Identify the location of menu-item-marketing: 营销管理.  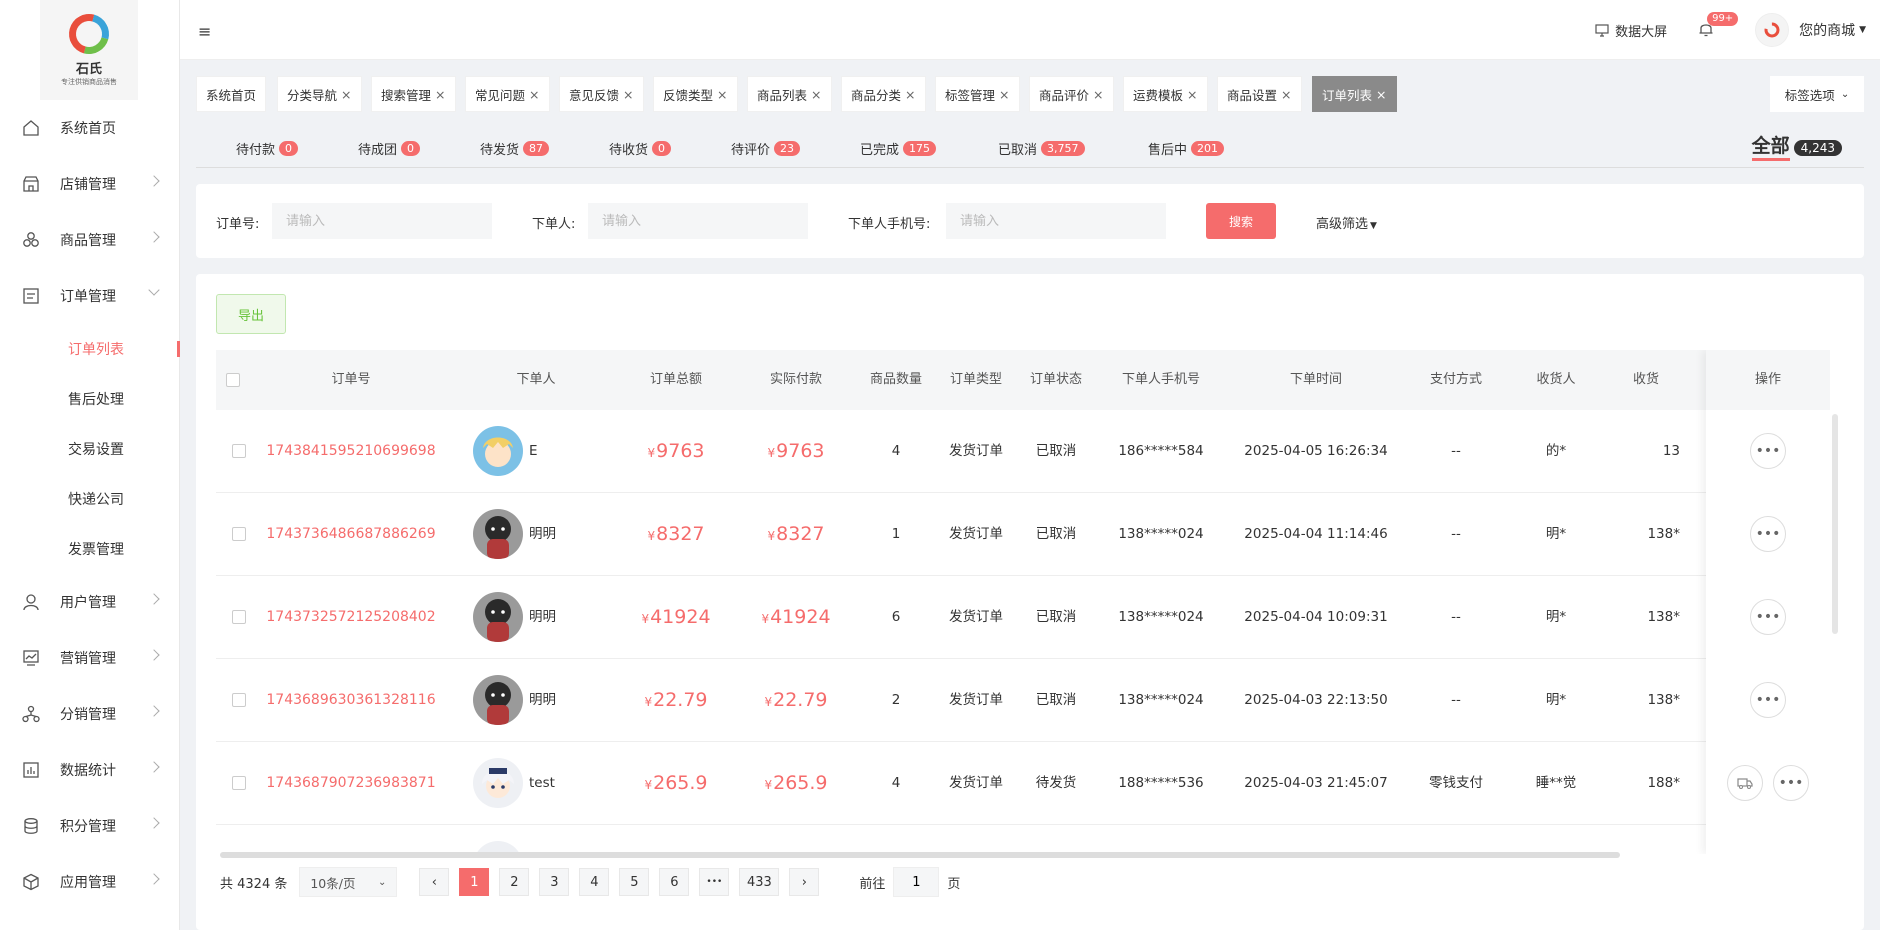
(90, 658).